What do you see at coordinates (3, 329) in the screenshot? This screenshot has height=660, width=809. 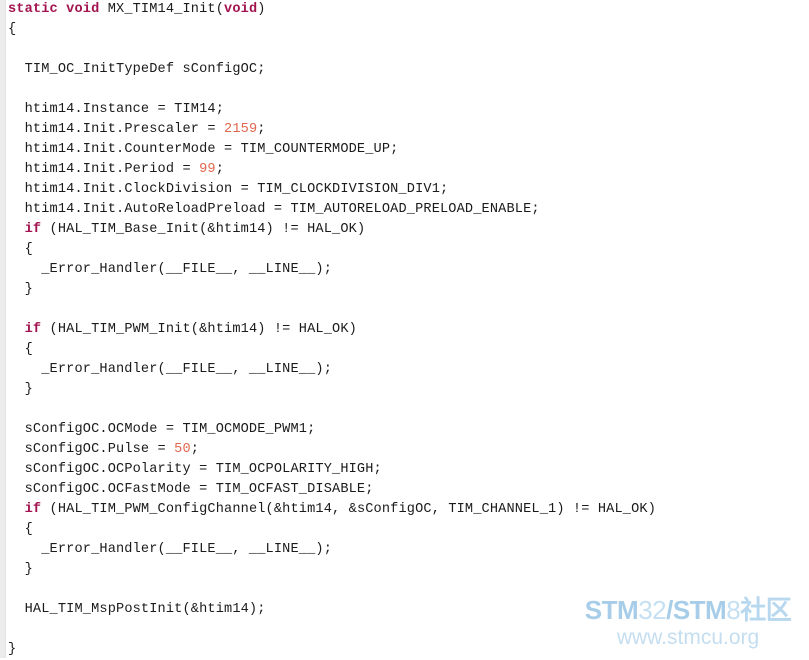 I see `editor-gutter` at bounding box center [3, 329].